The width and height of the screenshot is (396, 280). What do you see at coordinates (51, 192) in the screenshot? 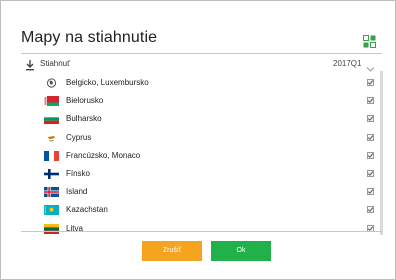
I see `iceland-flag-icon` at bounding box center [51, 192].